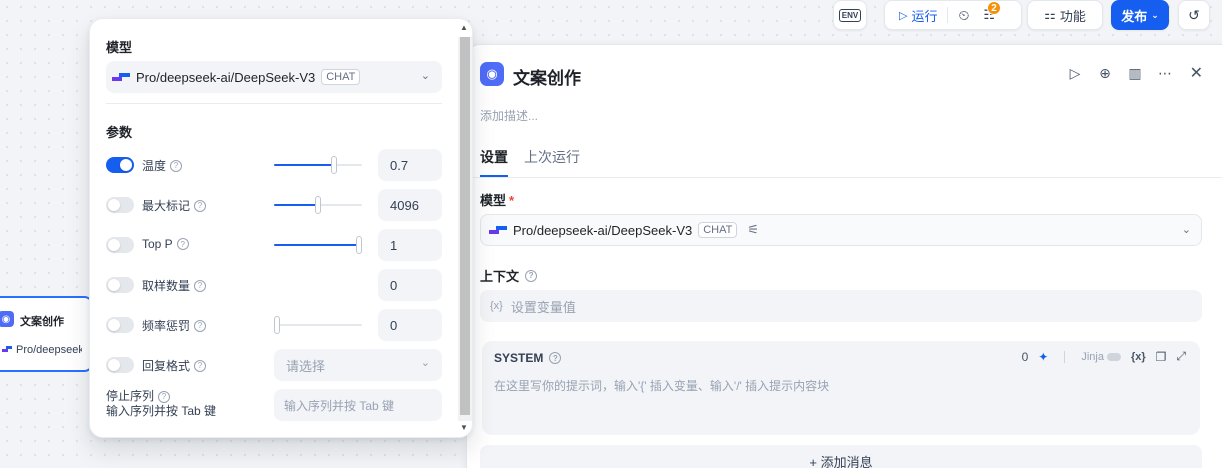  I want to click on system-prompt-title: SYSTEM?, so click(528, 358).